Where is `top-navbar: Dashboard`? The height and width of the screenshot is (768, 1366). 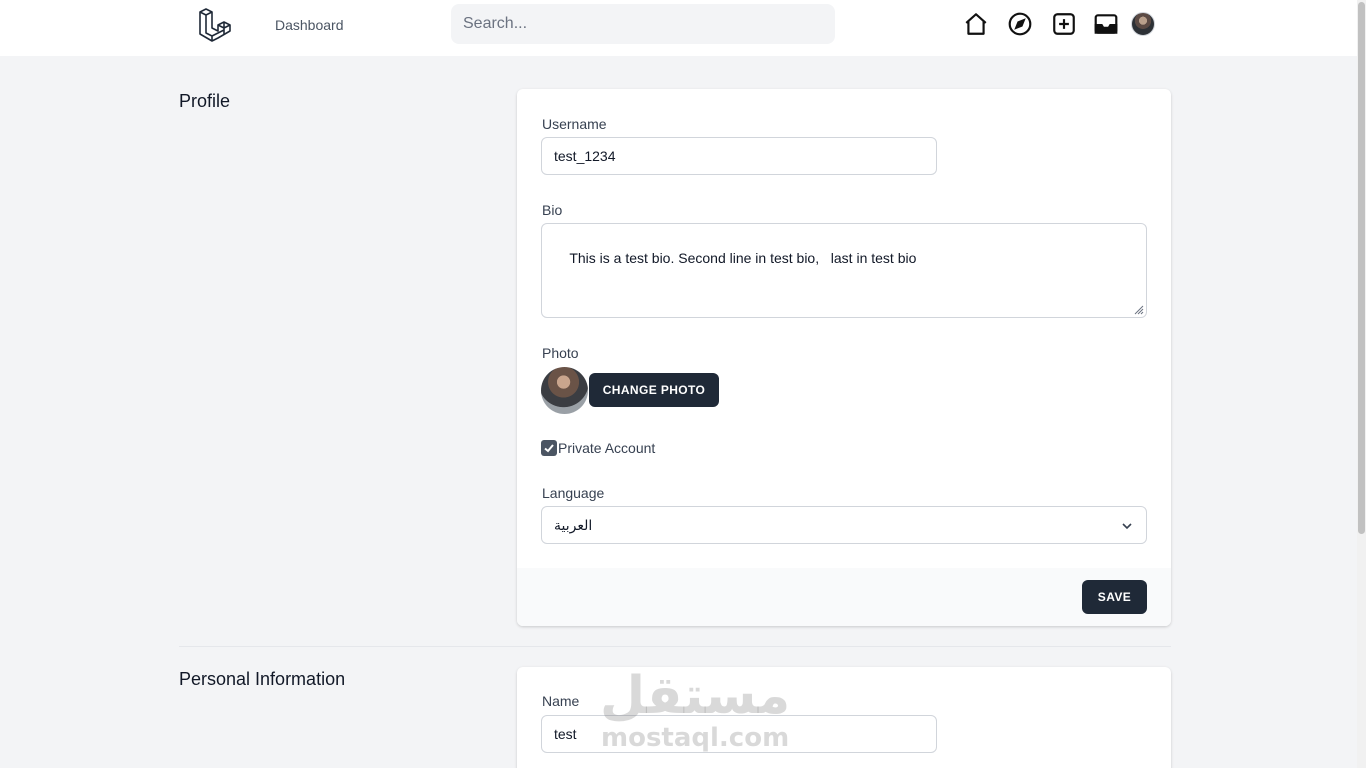
top-navbar: Dashboard is located at coordinates (678, 28).